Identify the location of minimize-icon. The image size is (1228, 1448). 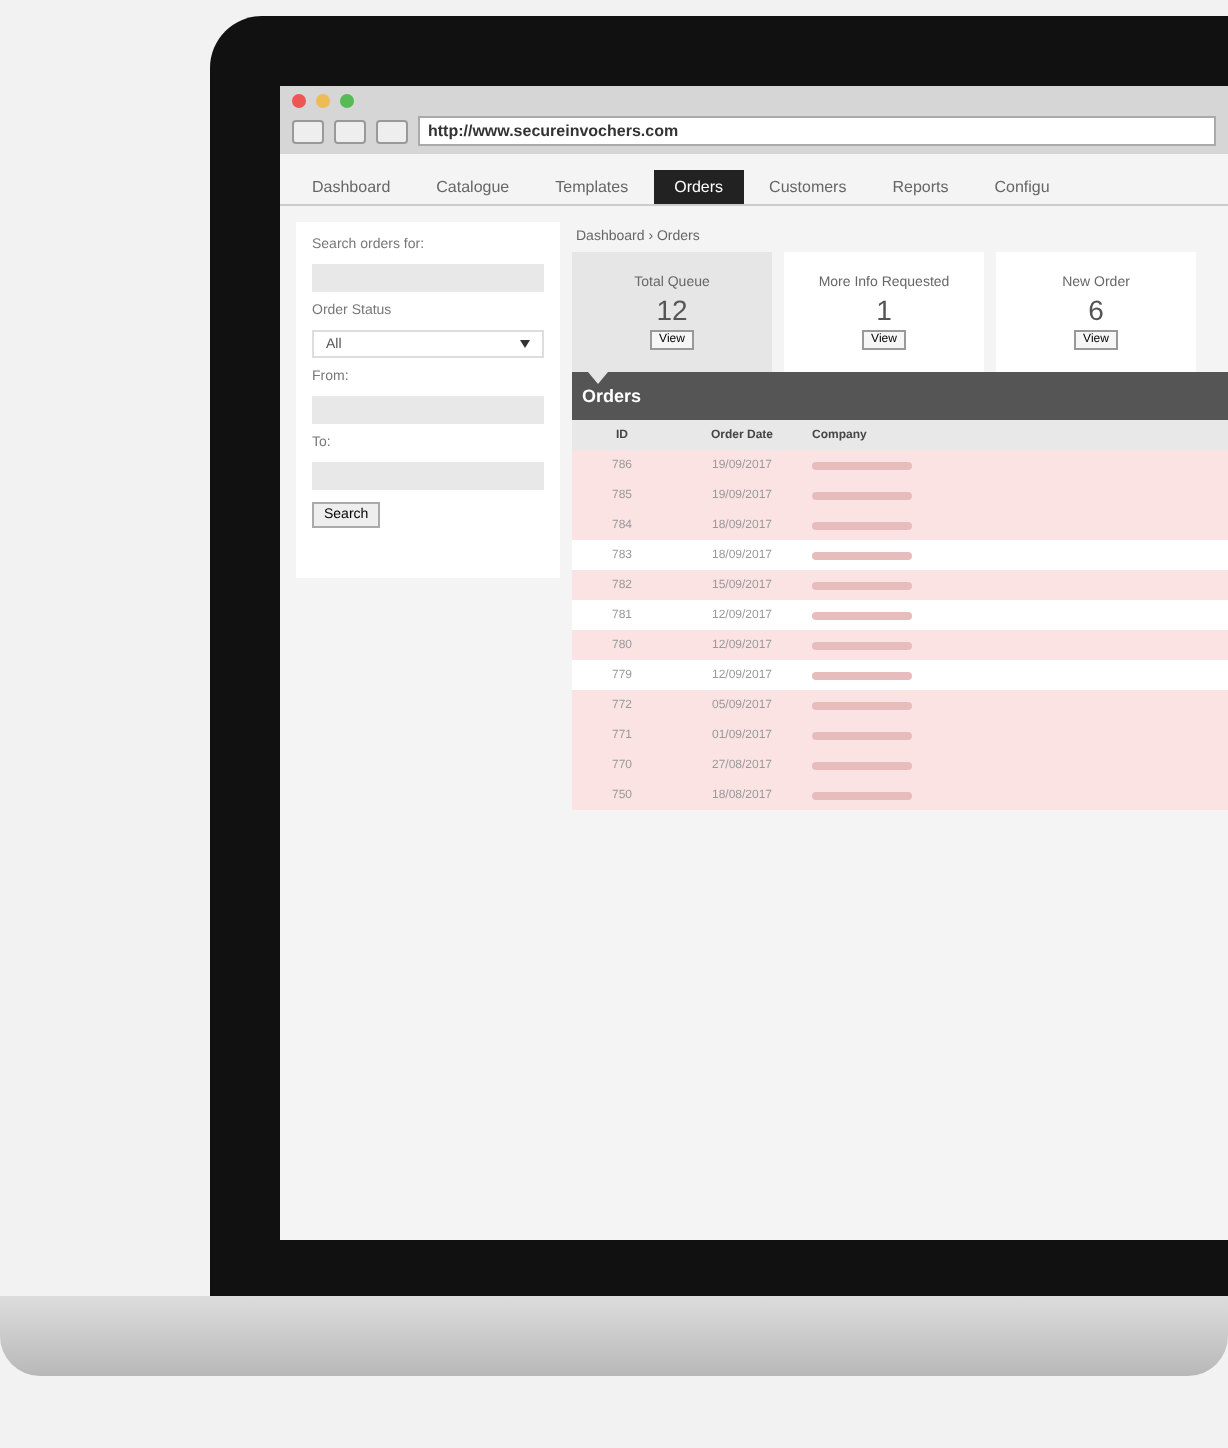
(323, 101).